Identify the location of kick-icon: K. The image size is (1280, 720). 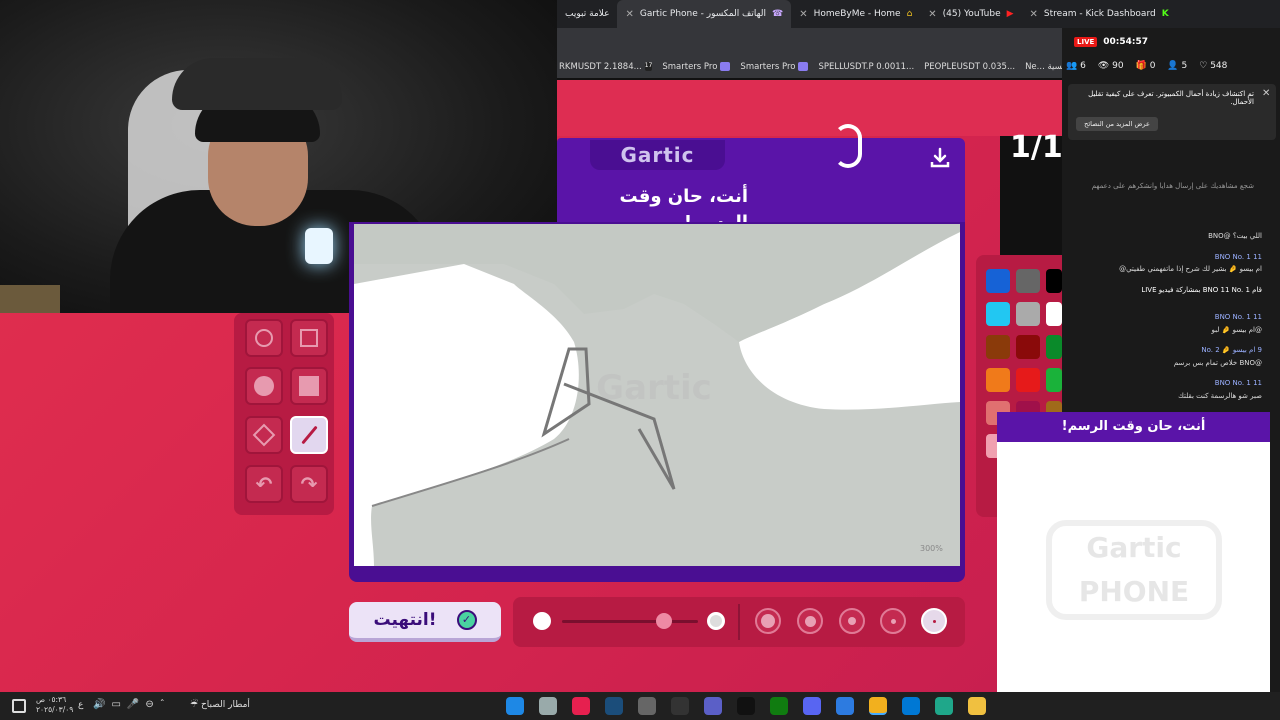
(1165, 14).